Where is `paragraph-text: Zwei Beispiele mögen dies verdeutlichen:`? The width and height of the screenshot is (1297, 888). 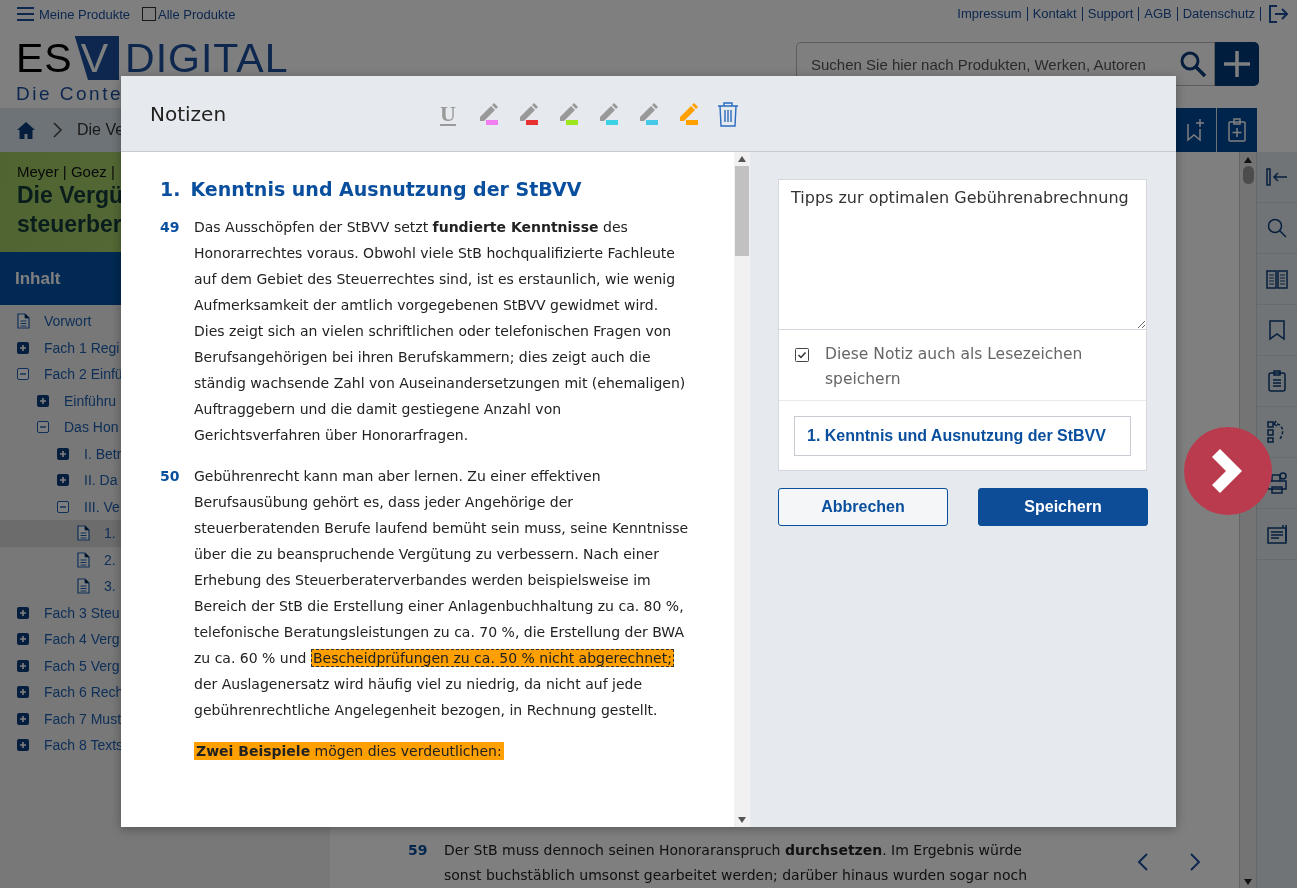 paragraph-text: Zwei Beispiele mögen dies verdeutlichen: is located at coordinates (349, 751).